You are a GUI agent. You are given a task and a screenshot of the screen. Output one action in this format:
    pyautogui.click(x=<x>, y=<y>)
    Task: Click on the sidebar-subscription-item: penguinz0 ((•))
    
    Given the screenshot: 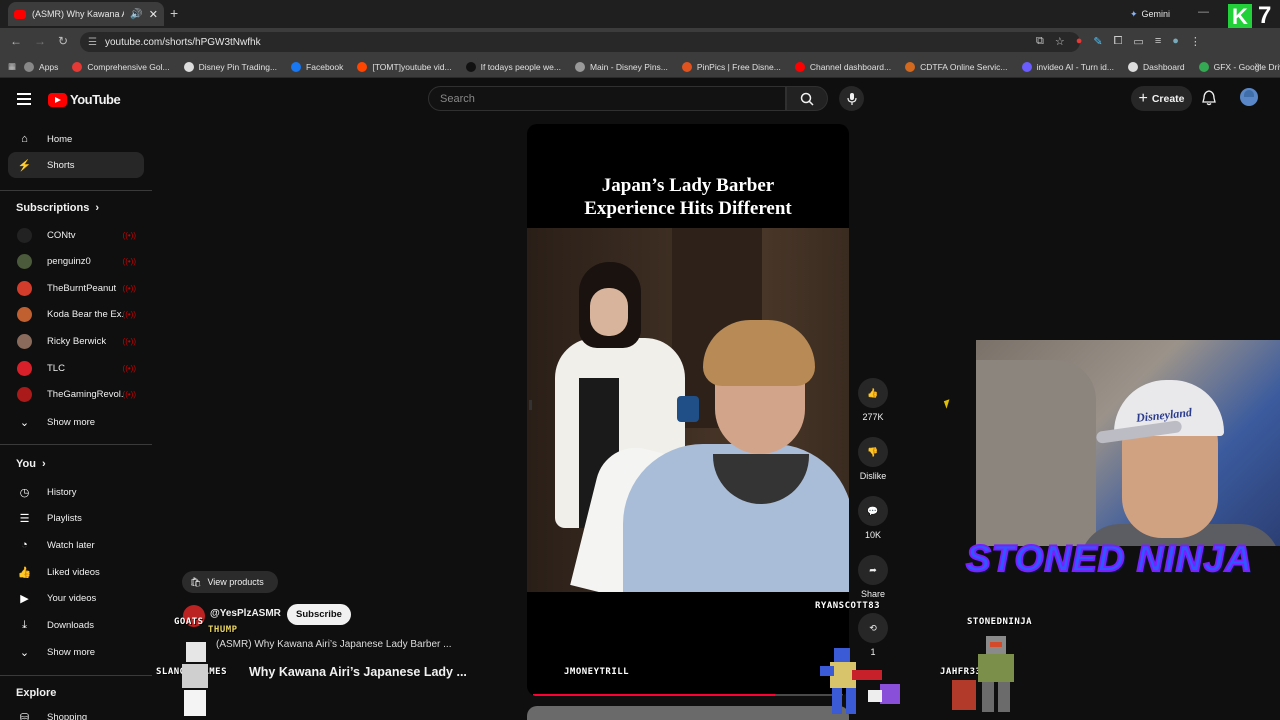 What is the action you would take?
    pyautogui.click(x=76, y=262)
    